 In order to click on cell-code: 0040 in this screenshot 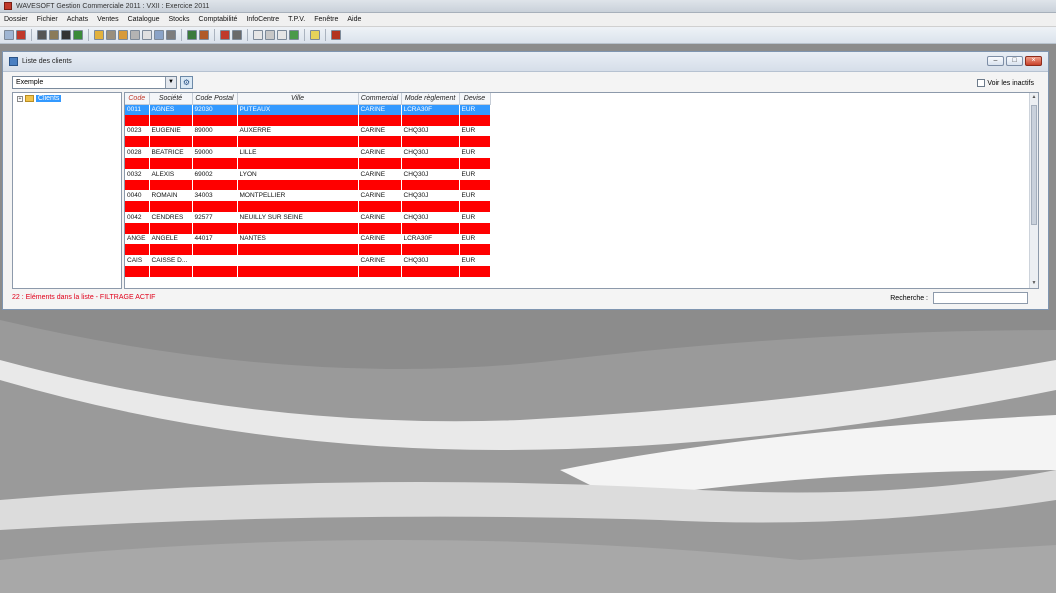, I will do `click(137, 196)`.